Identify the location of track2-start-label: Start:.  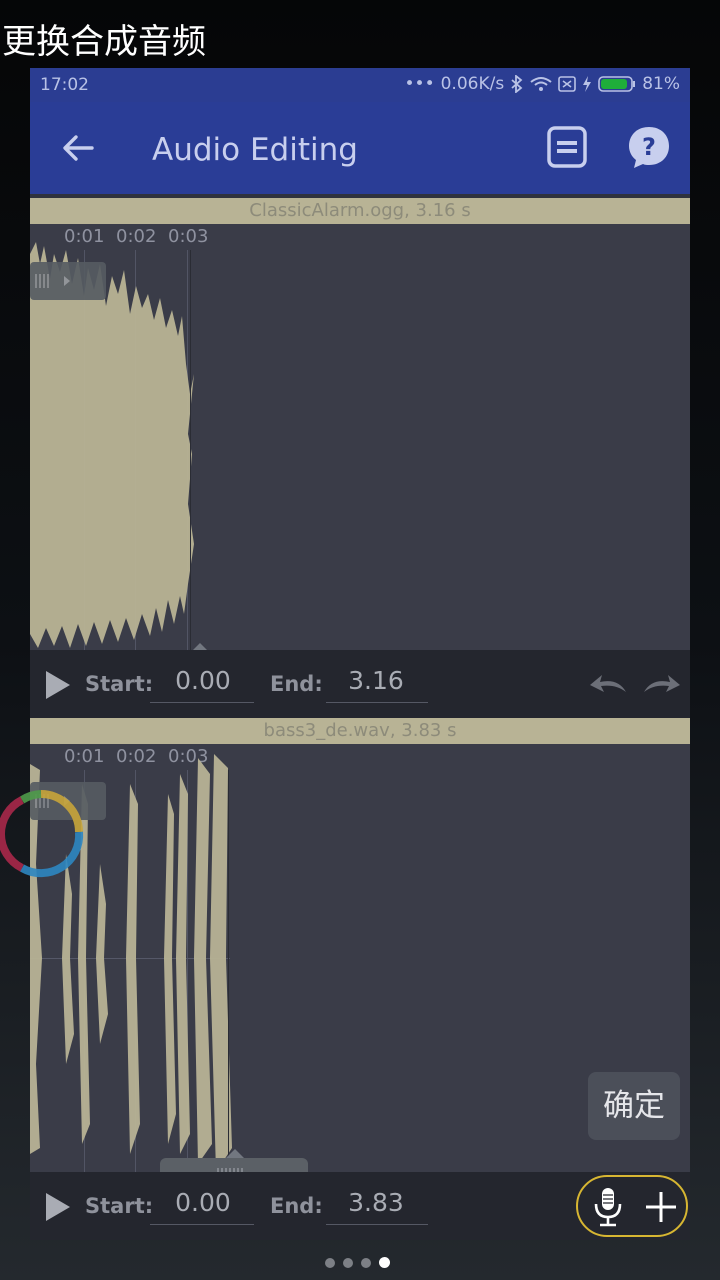
(119, 1206).